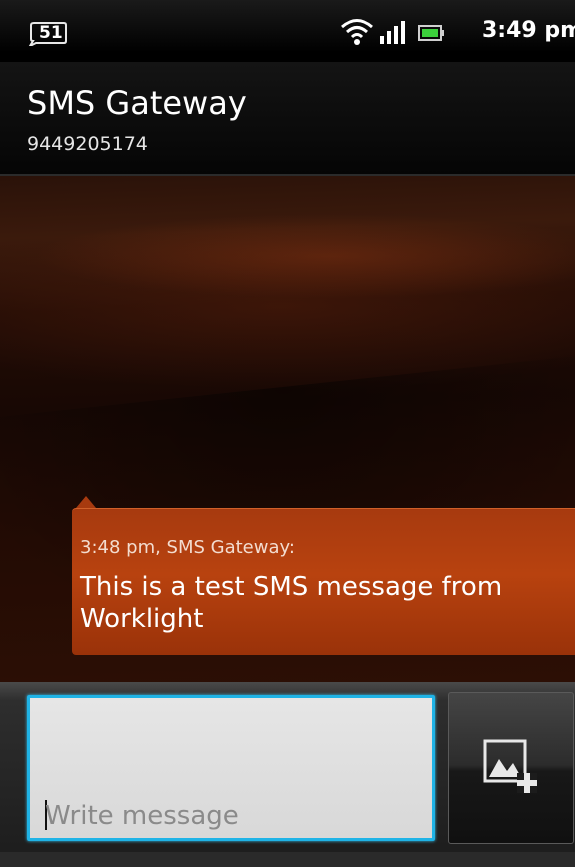 The image size is (575, 867). Describe the element at coordinates (51, 33) in the screenshot. I see `notification-count: 51` at that location.